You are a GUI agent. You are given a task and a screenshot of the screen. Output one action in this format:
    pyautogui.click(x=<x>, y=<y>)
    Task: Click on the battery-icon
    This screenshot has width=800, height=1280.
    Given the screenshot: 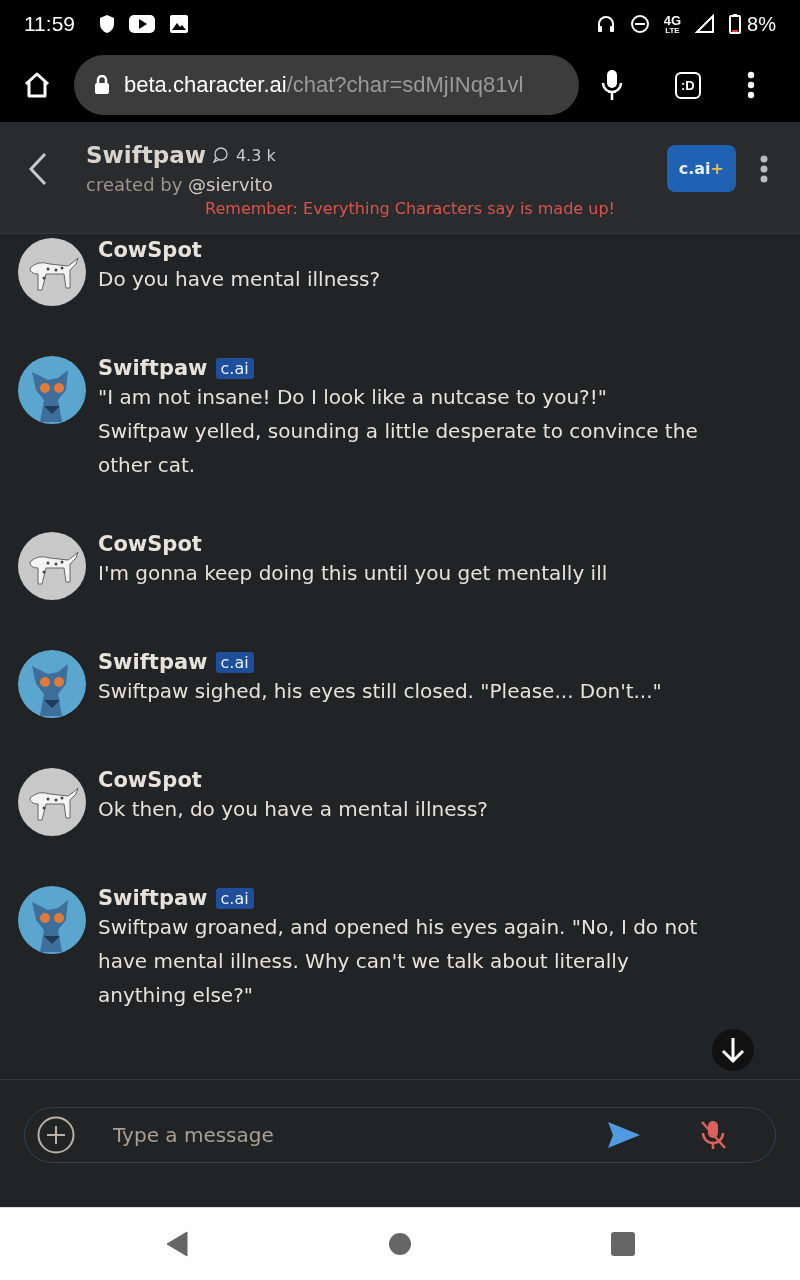 What is the action you would take?
    pyautogui.click(x=735, y=24)
    